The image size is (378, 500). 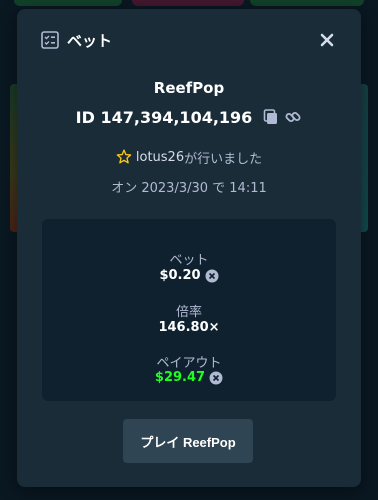 I want to click on multiplier-label: 倍率, so click(x=188, y=312).